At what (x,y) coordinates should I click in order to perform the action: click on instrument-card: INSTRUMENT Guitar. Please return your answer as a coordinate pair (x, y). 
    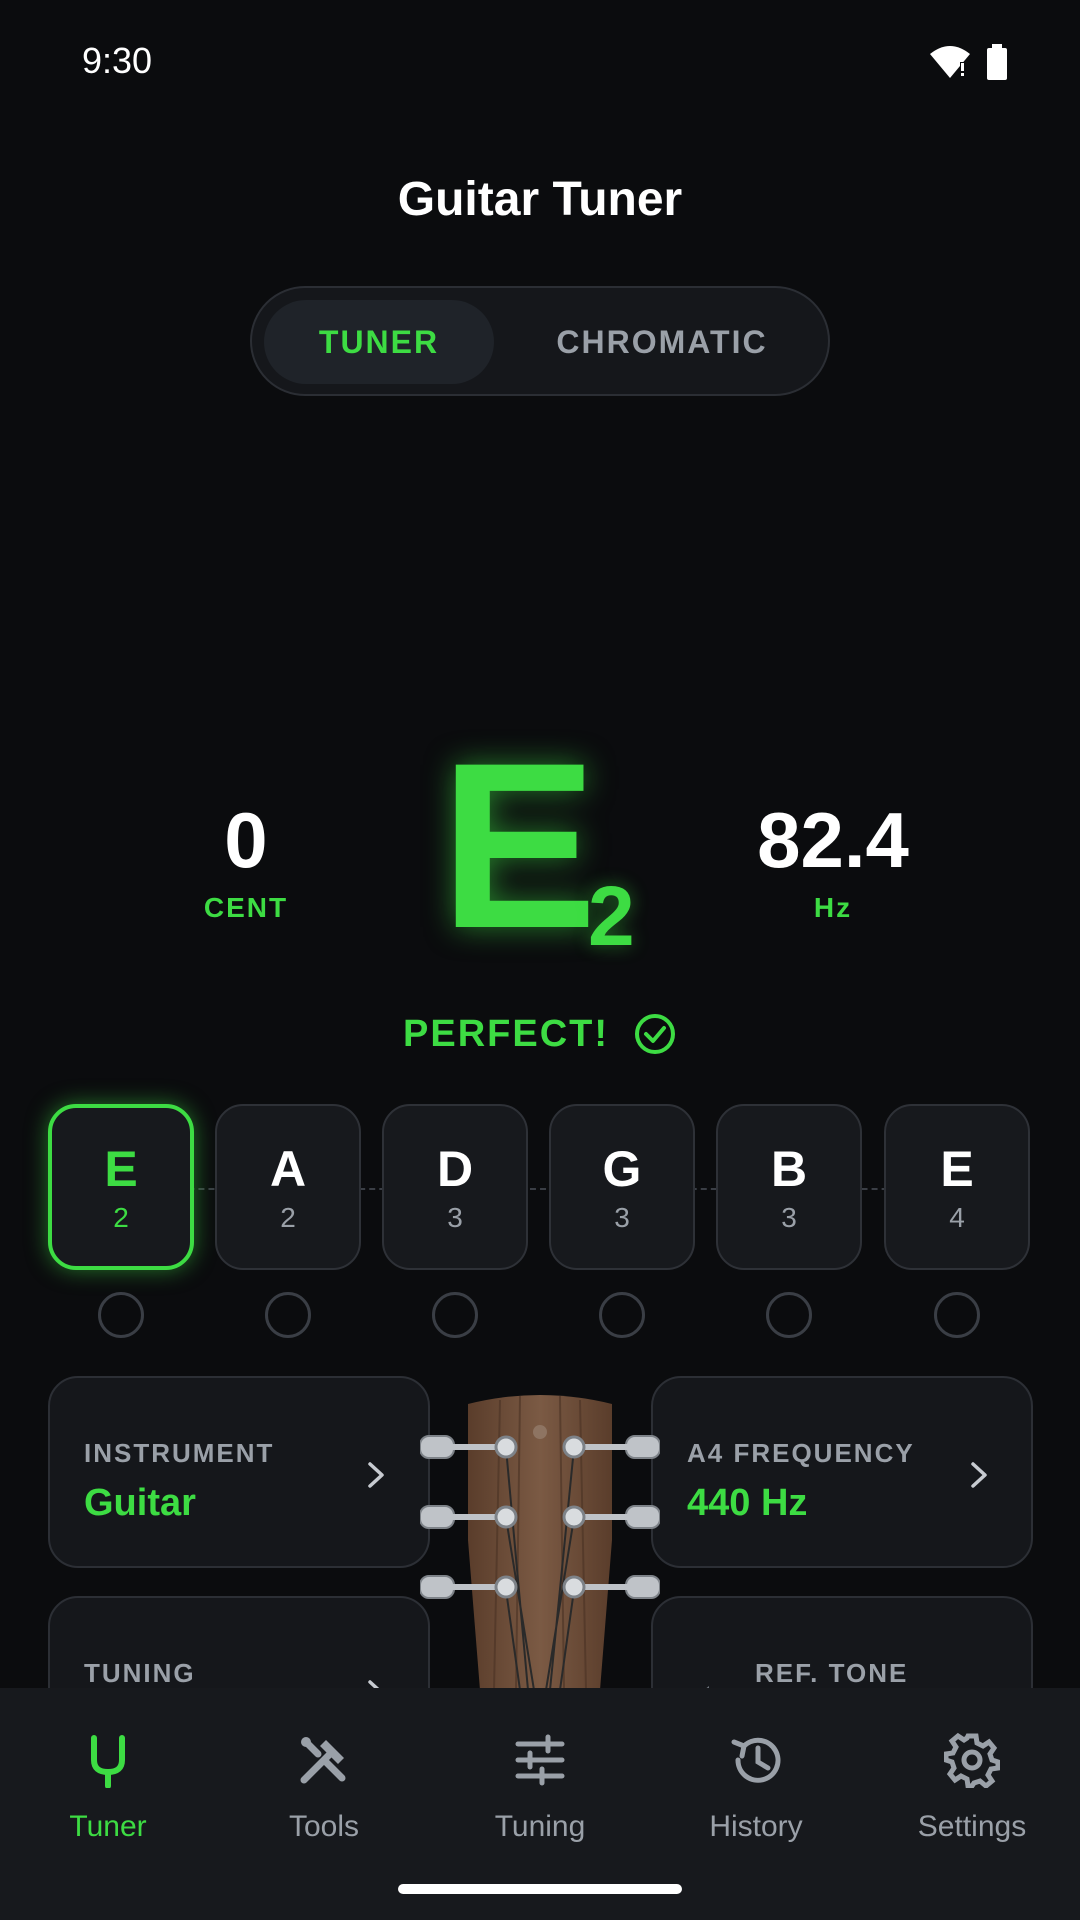
    Looking at the image, I should click on (239, 1472).